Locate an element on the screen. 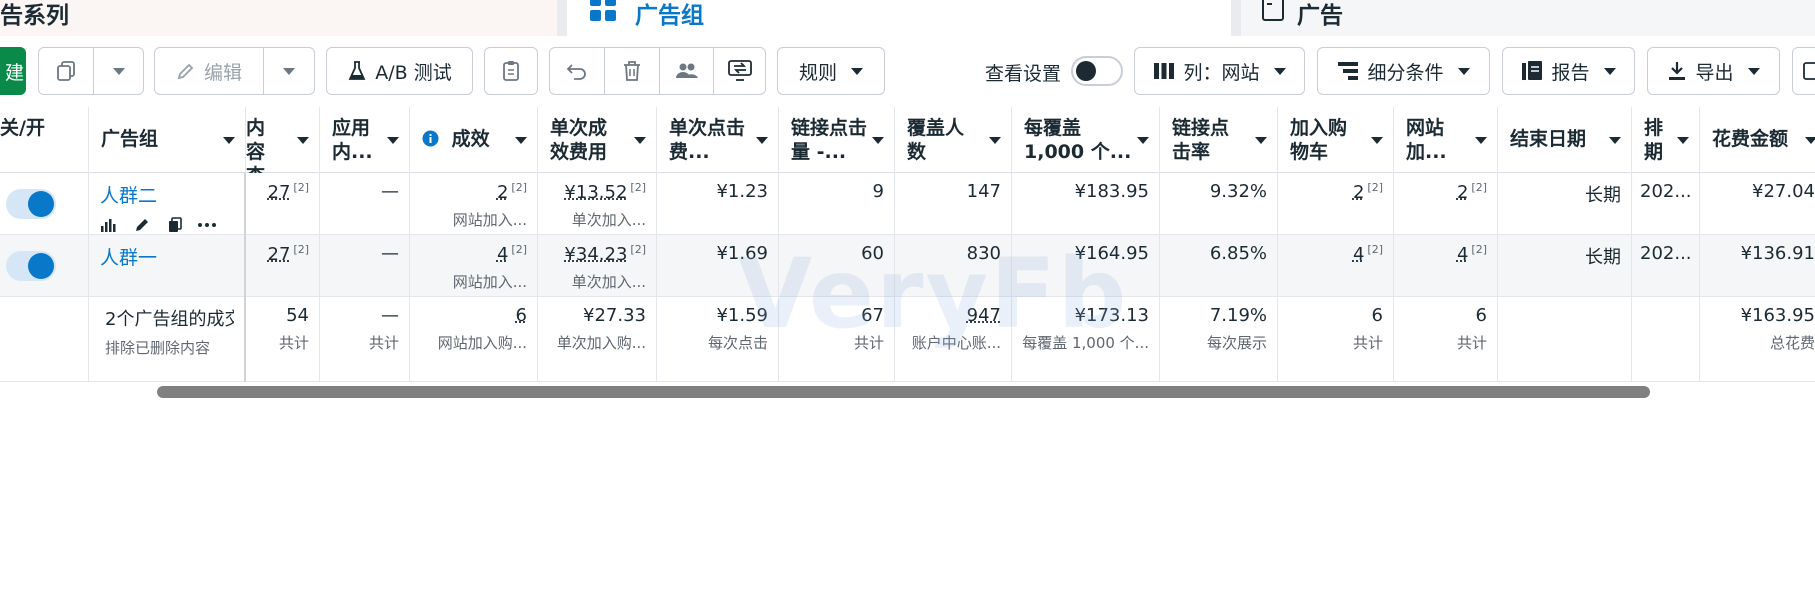 This screenshot has height=594, width=1815. cell-value: ¥183.95 is located at coordinates (1112, 191).